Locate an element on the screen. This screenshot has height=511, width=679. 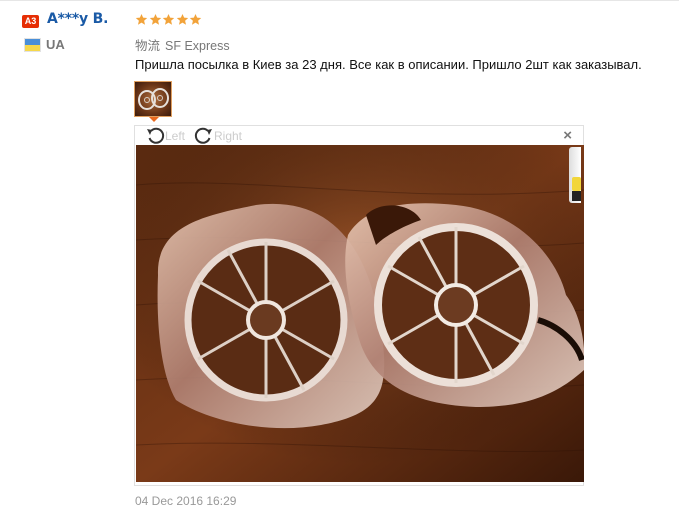
rotate-left-button: Left is located at coordinates (165, 136).